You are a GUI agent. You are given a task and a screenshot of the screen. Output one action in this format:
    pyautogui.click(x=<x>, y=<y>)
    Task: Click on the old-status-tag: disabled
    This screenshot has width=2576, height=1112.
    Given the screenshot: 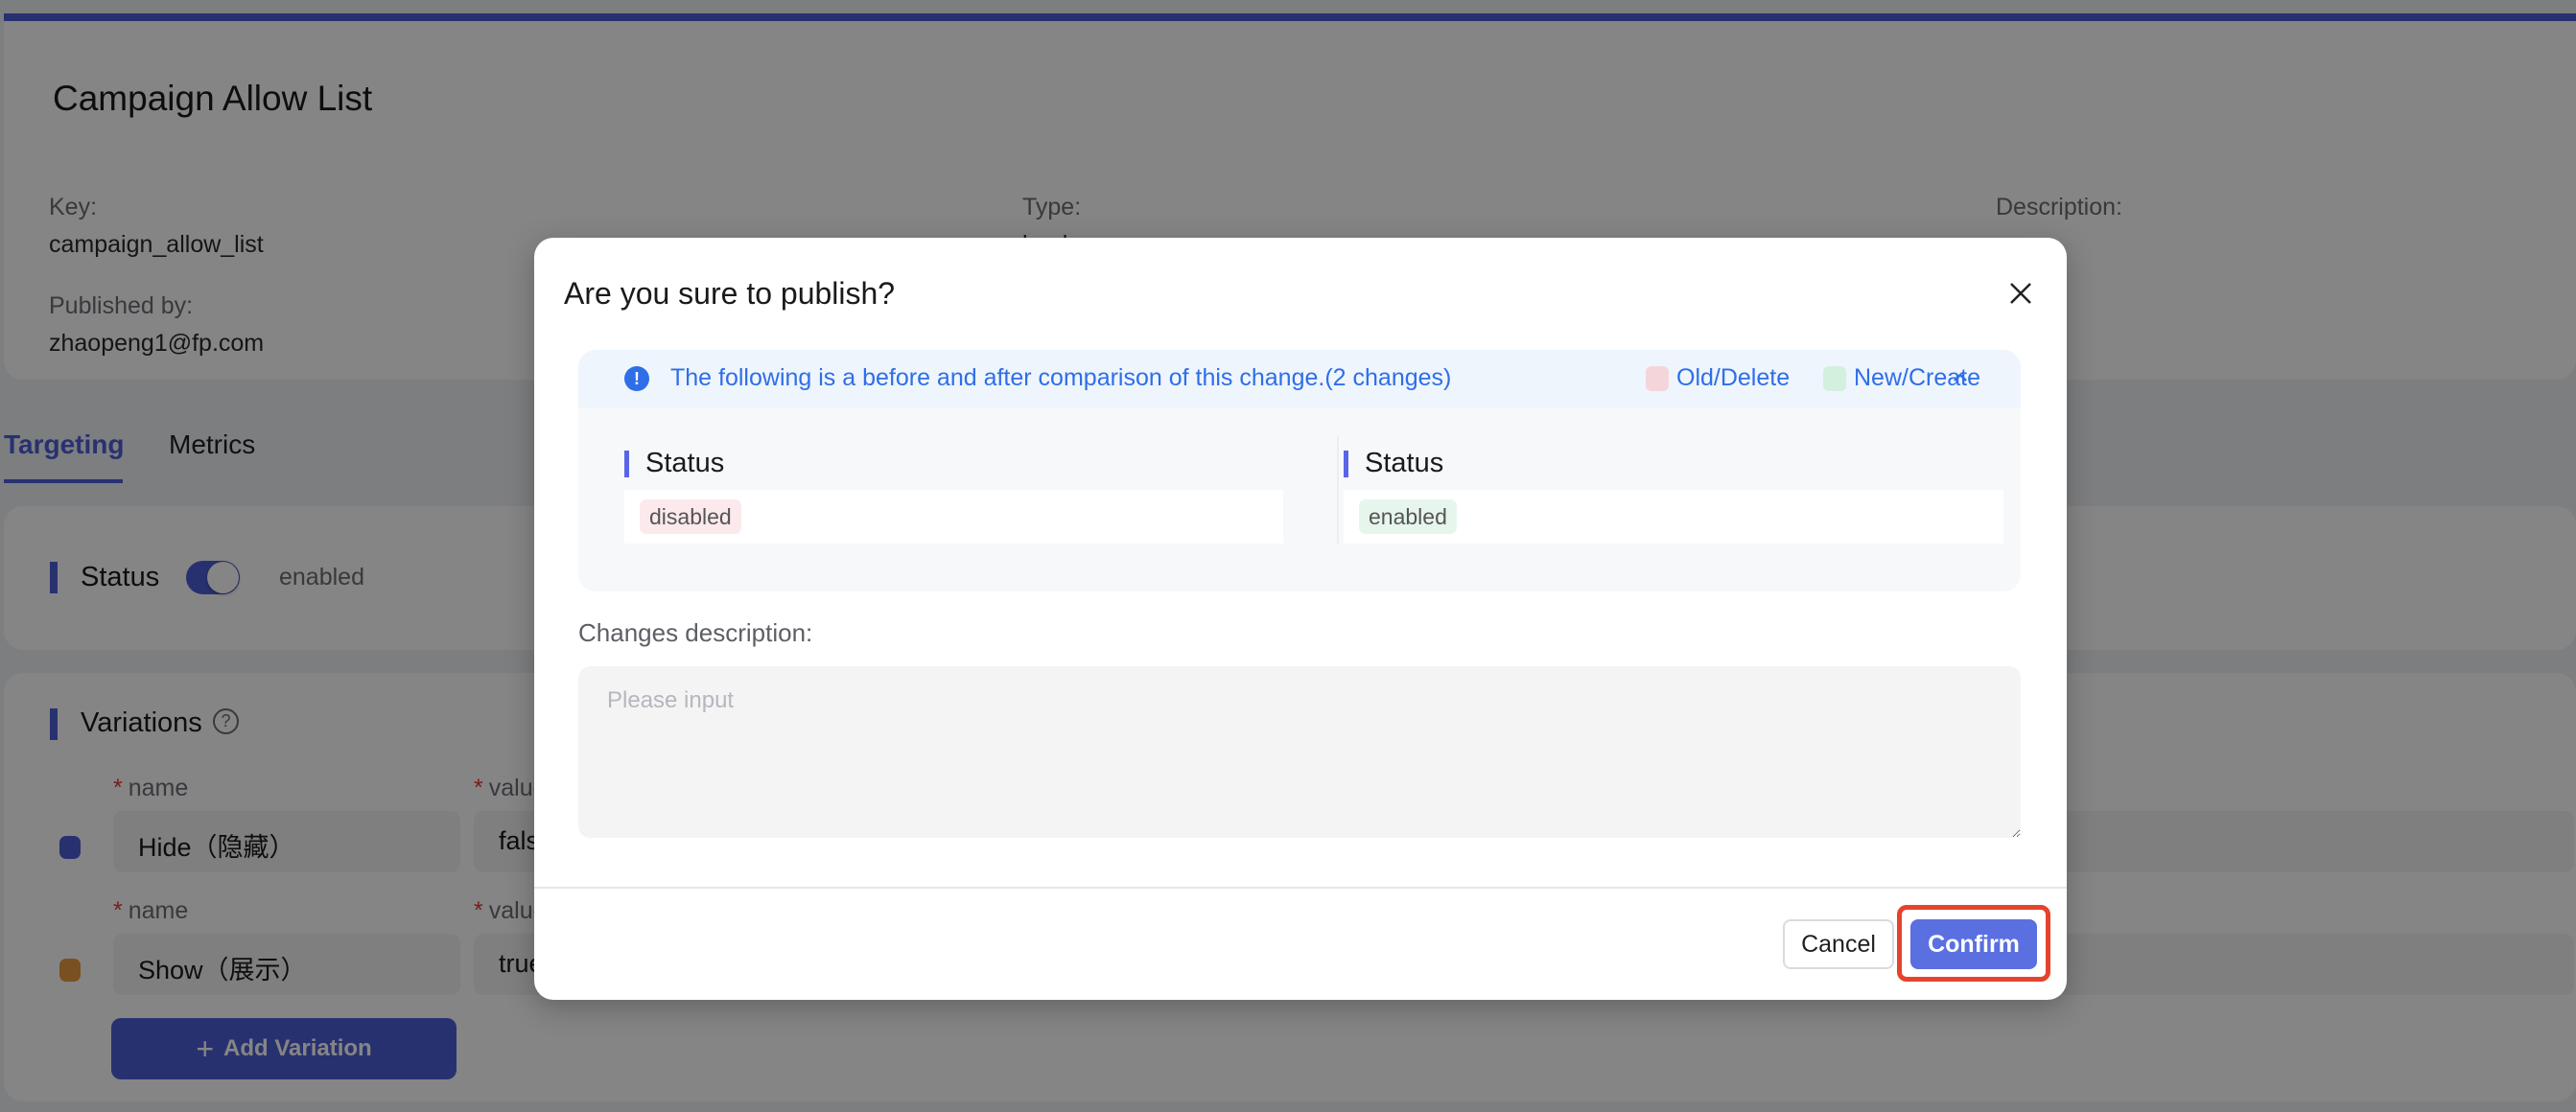 What is the action you would take?
    pyautogui.click(x=690, y=516)
    